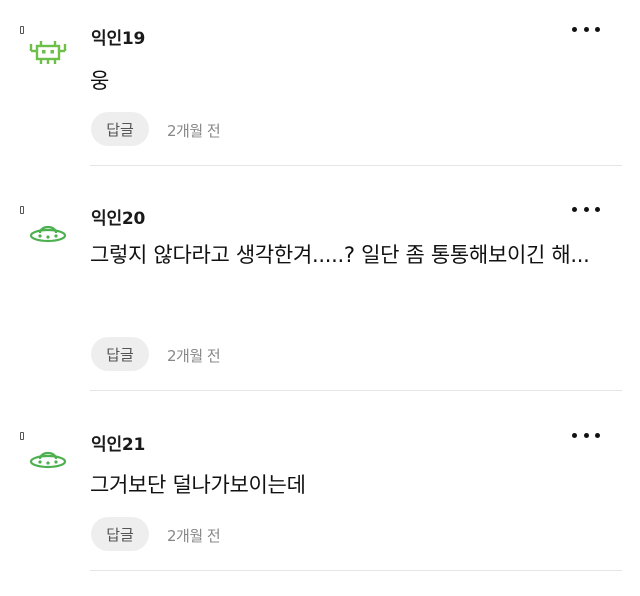 This screenshot has height=596, width=640. What do you see at coordinates (118, 36) in the screenshot?
I see `username: 익인19` at bounding box center [118, 36].